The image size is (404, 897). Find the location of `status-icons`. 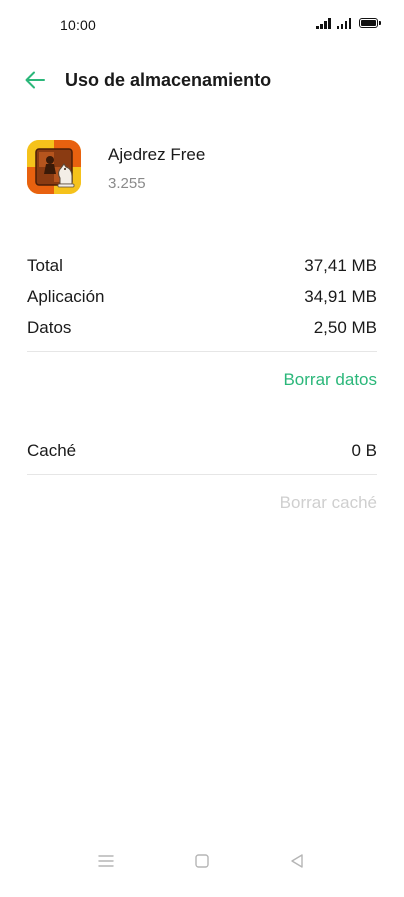

status-icons is located at coordinates (348, 23).